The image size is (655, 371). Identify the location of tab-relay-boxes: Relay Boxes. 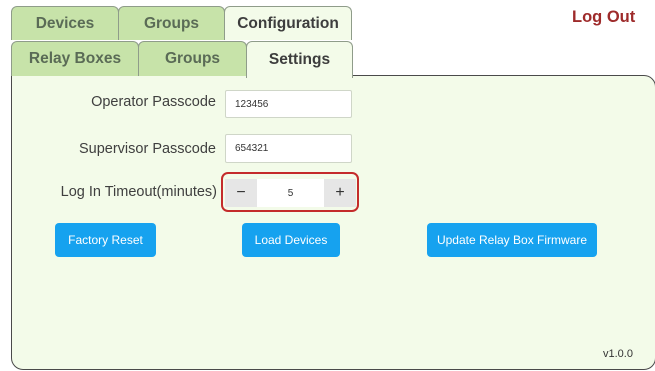
(75, 58).